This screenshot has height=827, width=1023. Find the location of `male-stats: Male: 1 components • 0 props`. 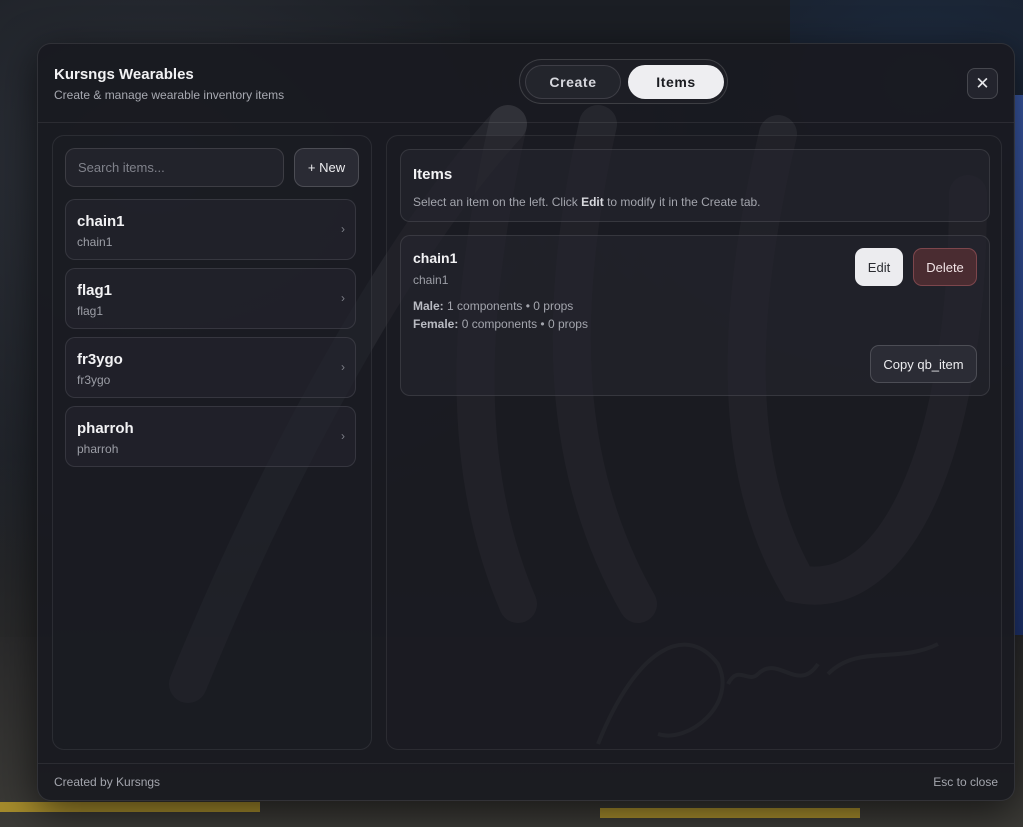

male-stats: Male: 1 components • 0 props is located at coordinates (493, 306).